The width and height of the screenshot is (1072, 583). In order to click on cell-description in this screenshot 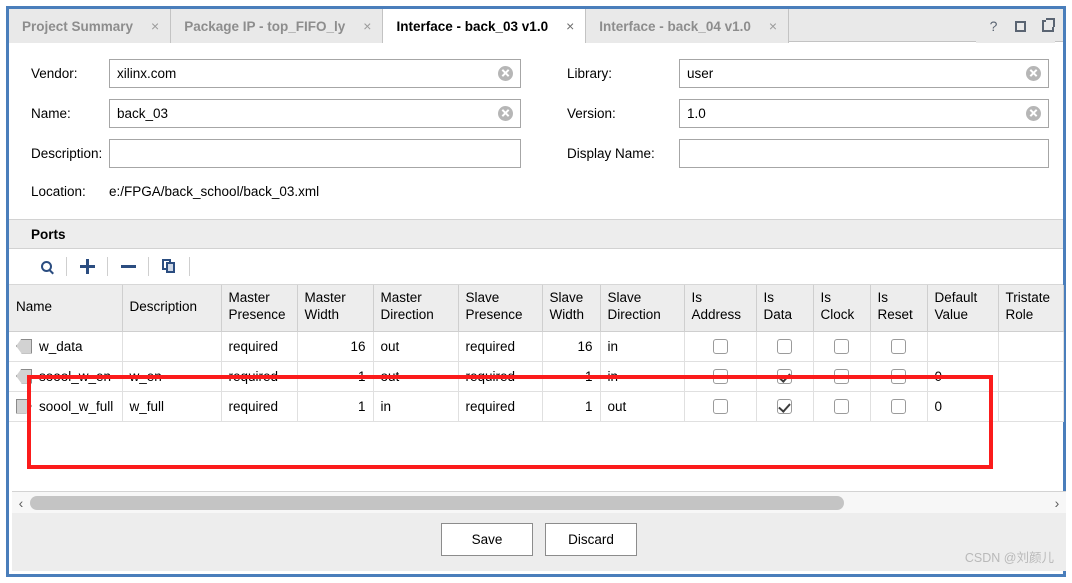, I will do `click(172, 346)`.